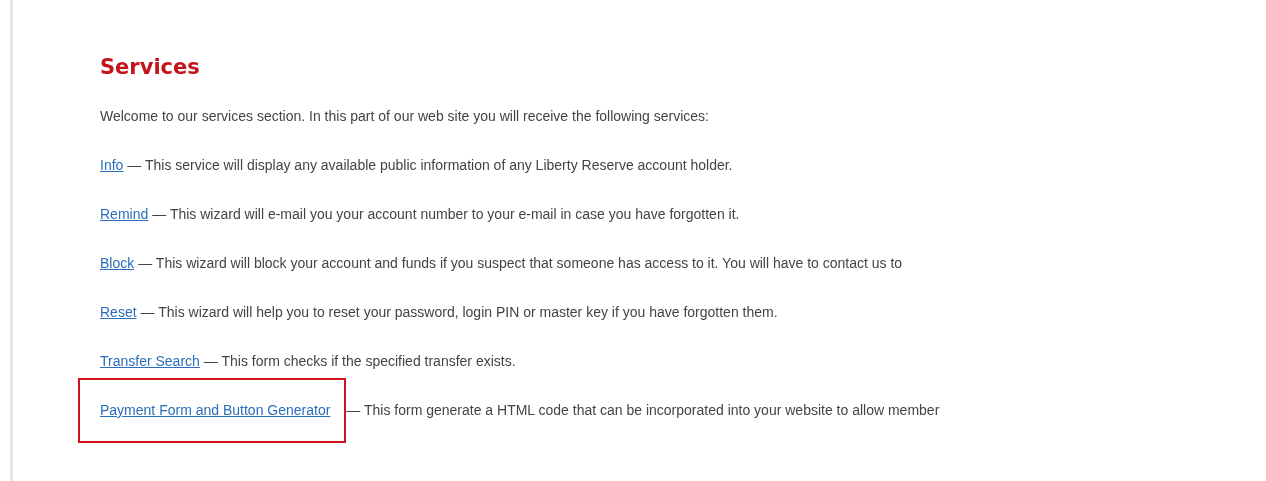 This screenshot has height=481, width=1266. What do you see at coordinates (215, 410) in the screenshot?
I see `service-link: Payment Form and Button Generator` at bounding box center [215, 410].